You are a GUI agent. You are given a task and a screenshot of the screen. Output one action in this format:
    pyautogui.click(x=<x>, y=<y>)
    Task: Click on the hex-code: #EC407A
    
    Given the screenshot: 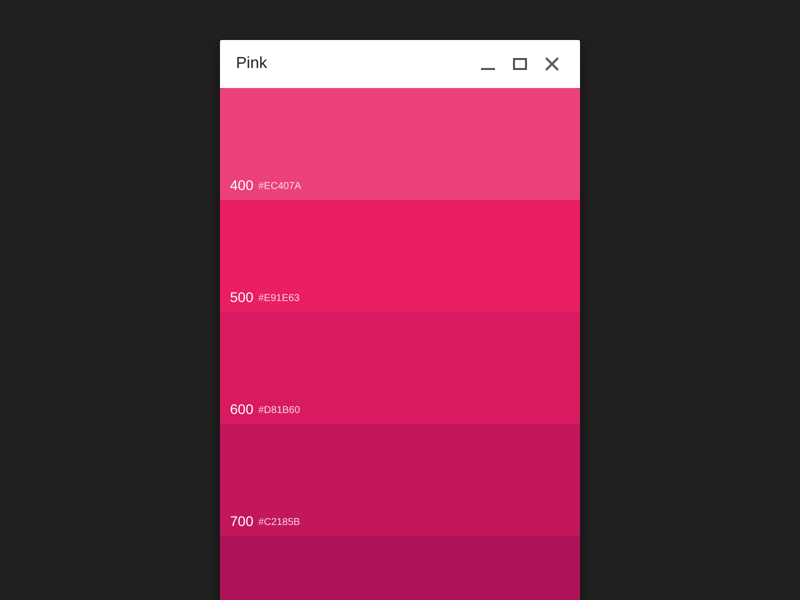 What is the action you would take?
    pyautogui.click(x=280, y=186)
    